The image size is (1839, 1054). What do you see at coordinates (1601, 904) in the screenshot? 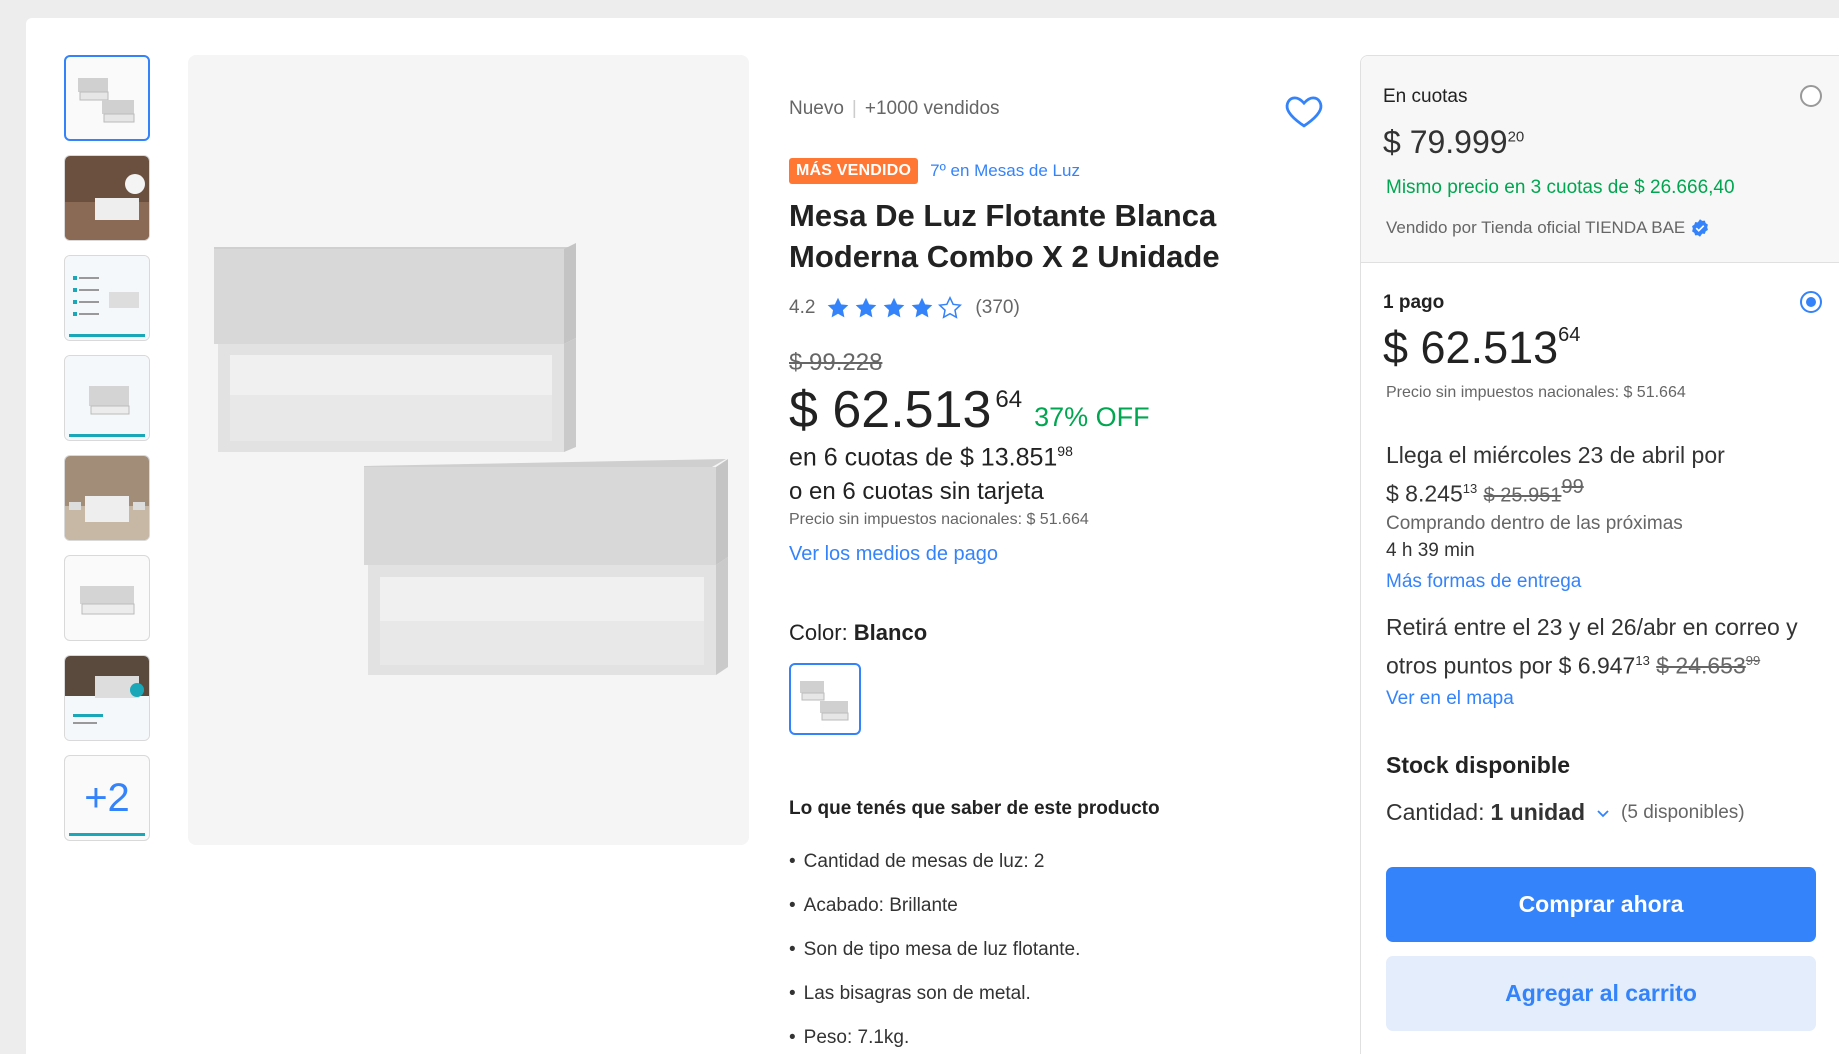
I see `buy-now-button: Comprar ahora` at bounding box center [1601, 904].